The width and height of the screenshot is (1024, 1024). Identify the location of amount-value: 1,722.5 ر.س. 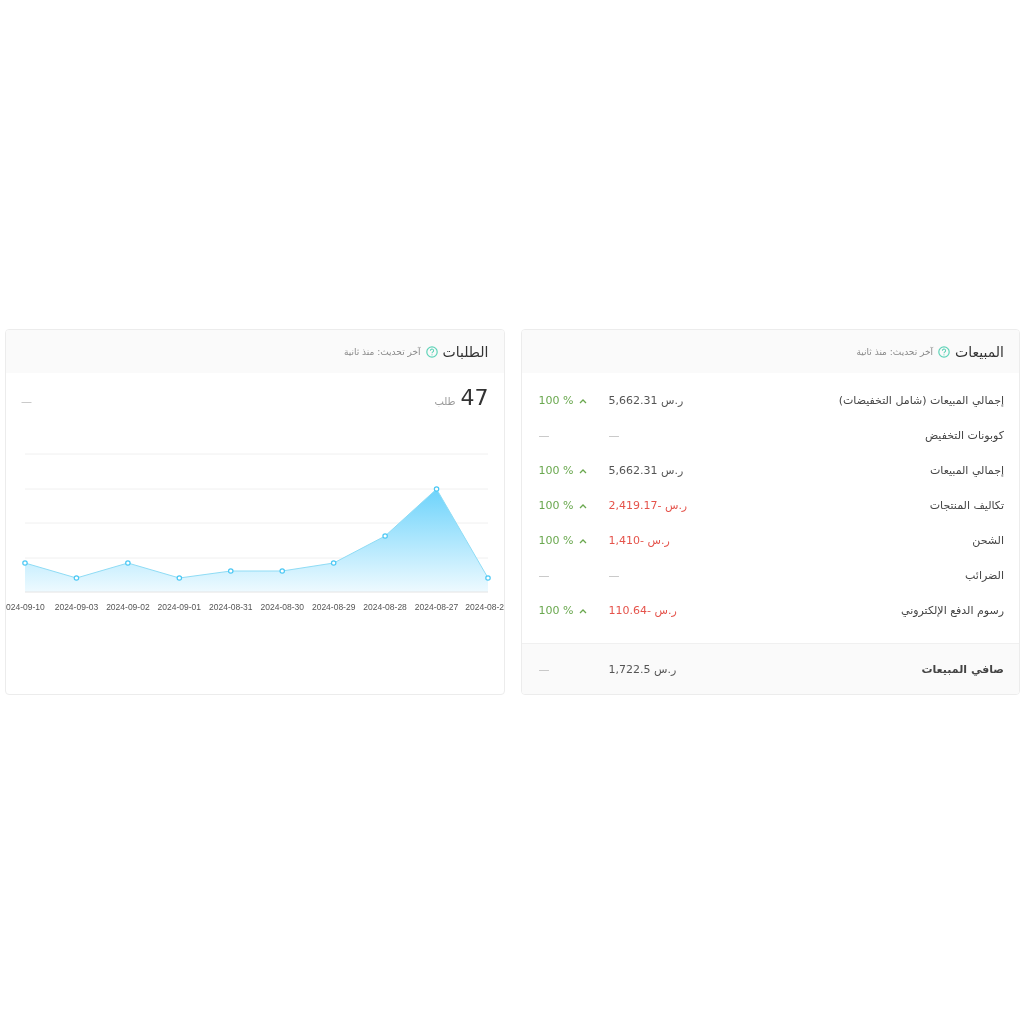
(643, 669).